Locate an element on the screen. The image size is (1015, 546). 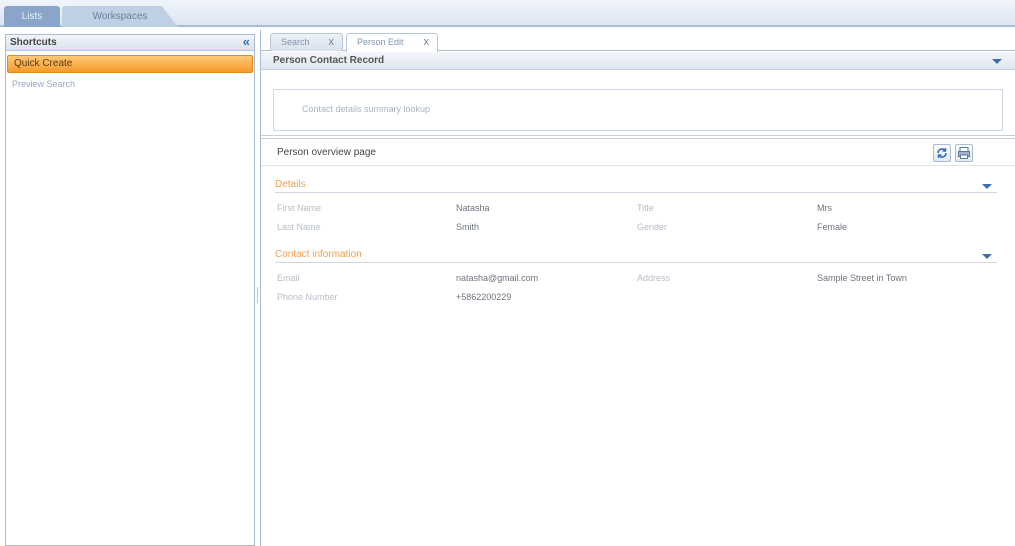
group-contact-title: Contact information is located at coordinates (318, 254).